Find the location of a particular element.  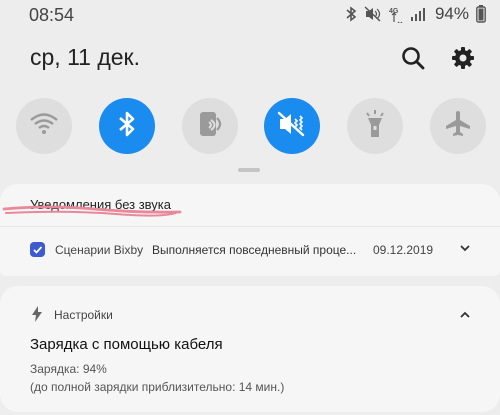

chevron-up-icon is located at coordinates (465, 315).